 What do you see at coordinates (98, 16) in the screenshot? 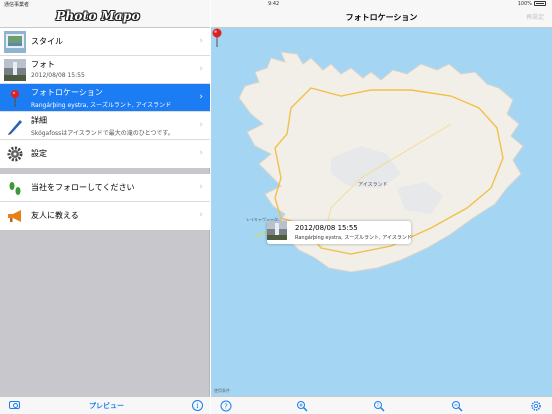
I see `app-logo: Photo Mapo` at bounding box center [98, 16].